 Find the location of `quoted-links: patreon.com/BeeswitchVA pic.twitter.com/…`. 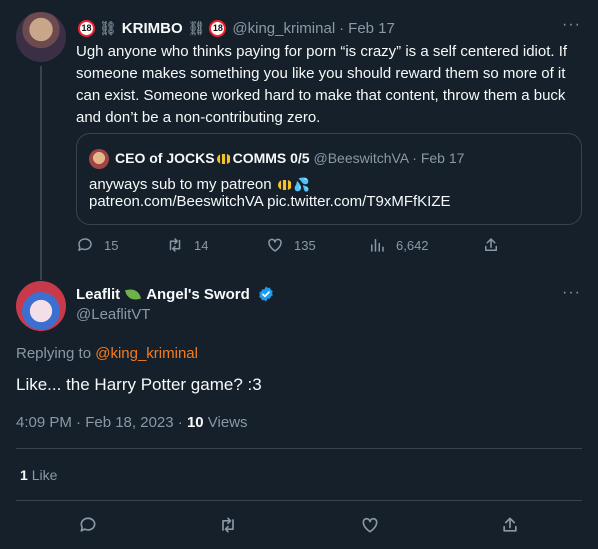

quoted-links: patreon.com/BeeswitchVA pic.twitter.com/… is located at coordinates (270, 201).